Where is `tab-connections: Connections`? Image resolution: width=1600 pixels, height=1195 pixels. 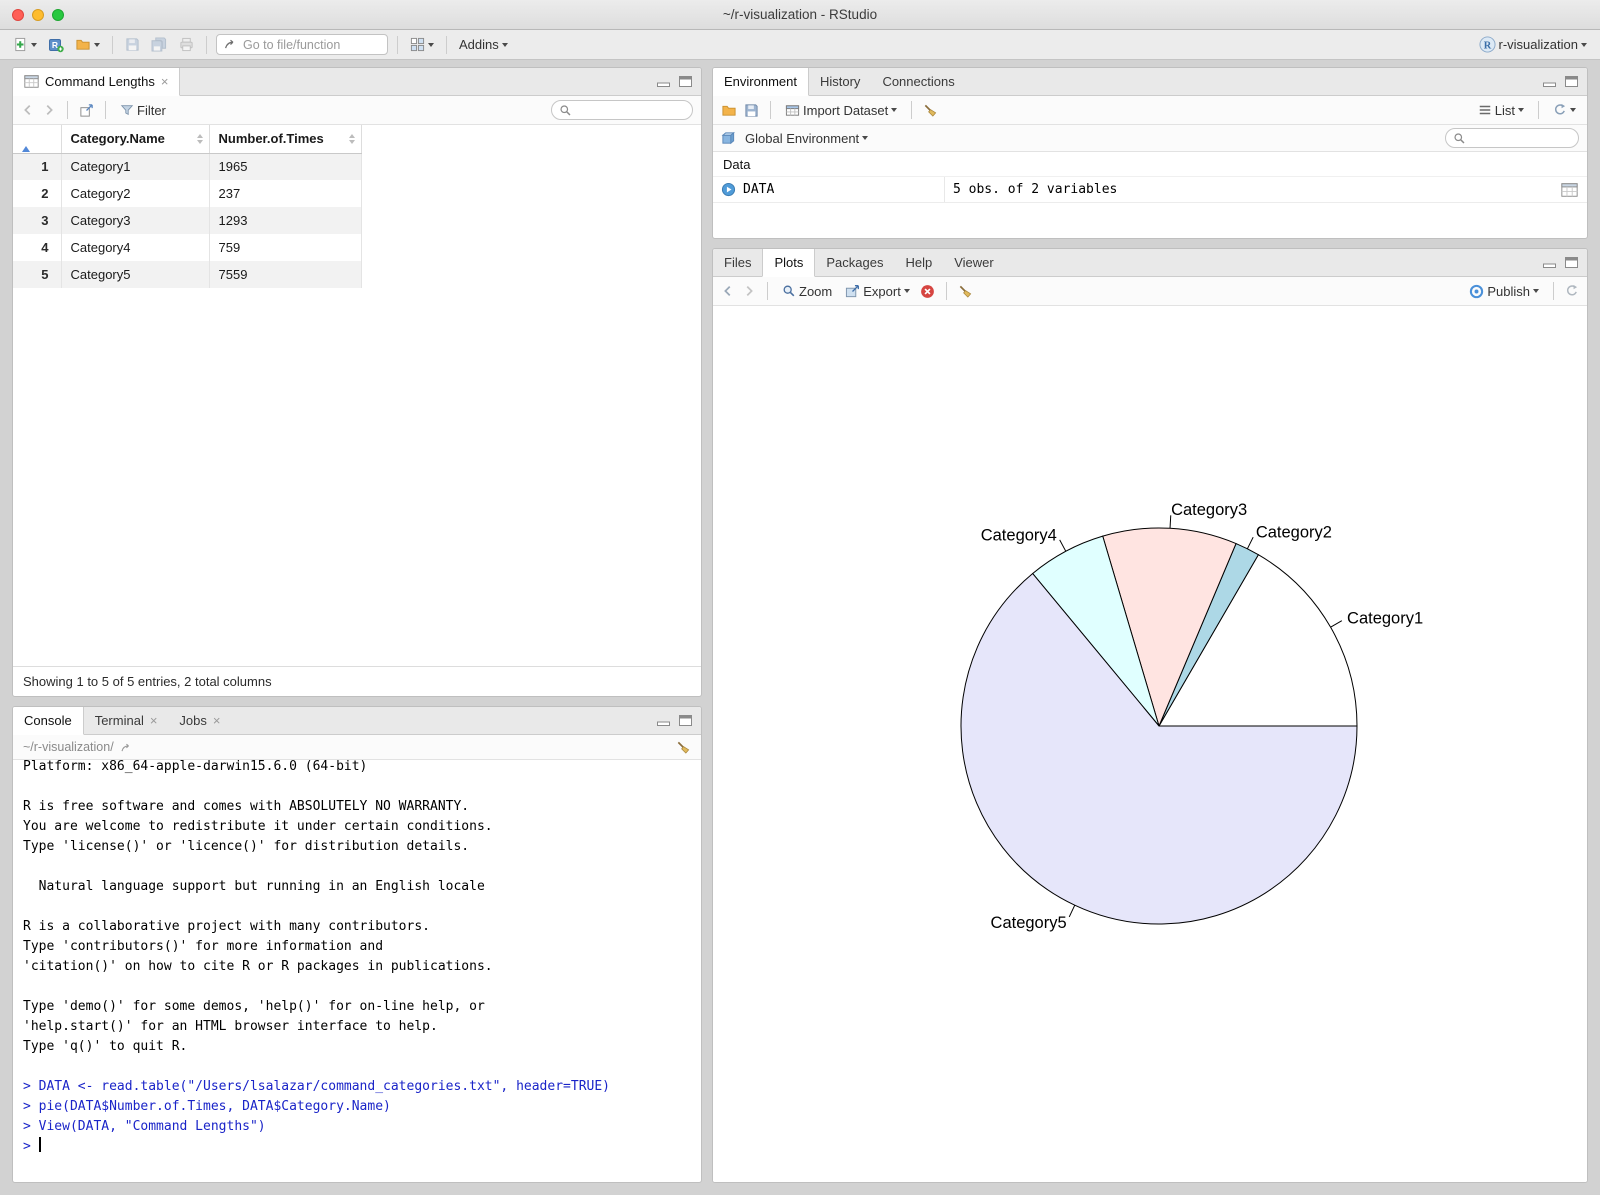 tab-connections: Connections is located at coordinates (918, 81).